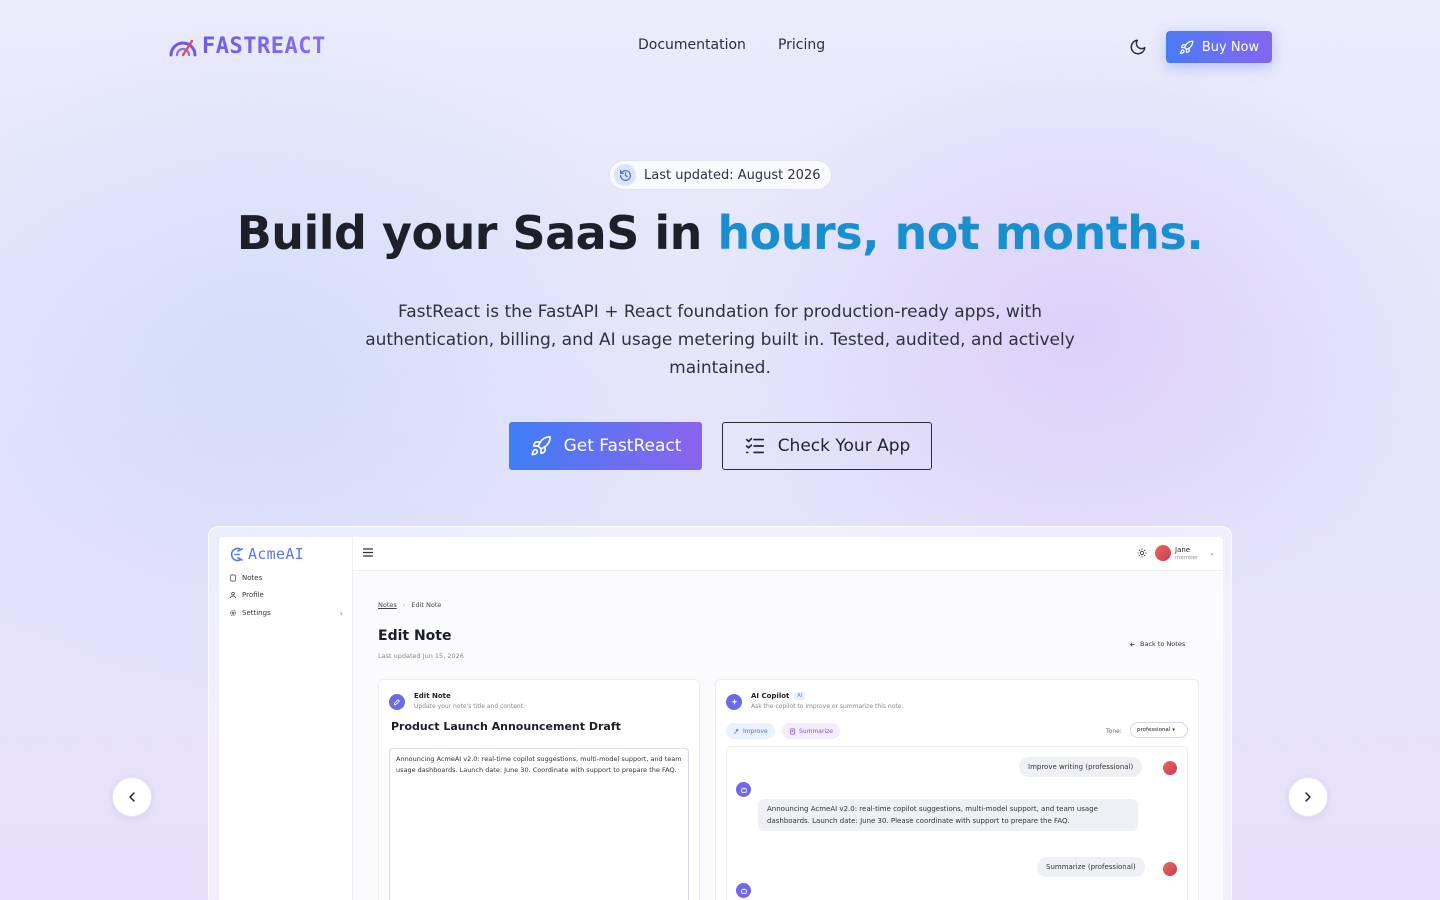 This screenshot has height=900, width=1440. Describe the element at coordinates (1132, 644) in the screenshot. I see `arrow-left-icon` at that location.